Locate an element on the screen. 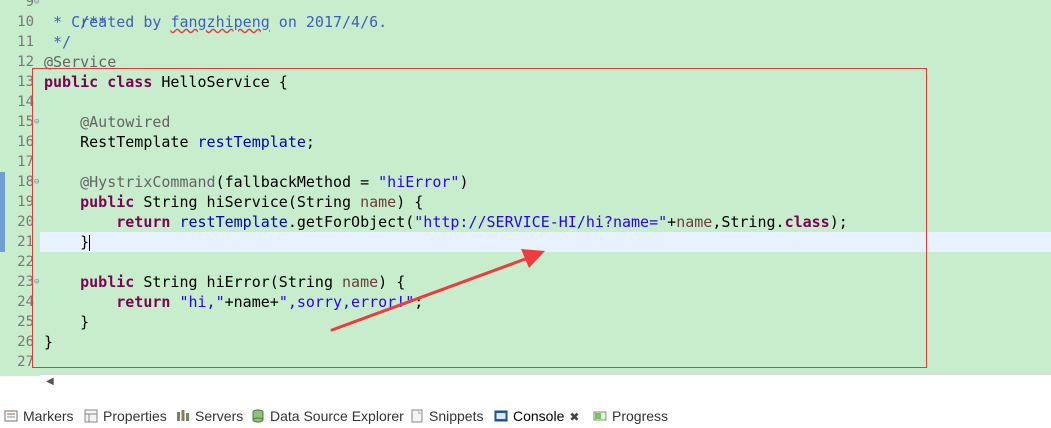 The image size is (1051, 428). tab-snippets: Snippets is located at coordinates (446, 416).